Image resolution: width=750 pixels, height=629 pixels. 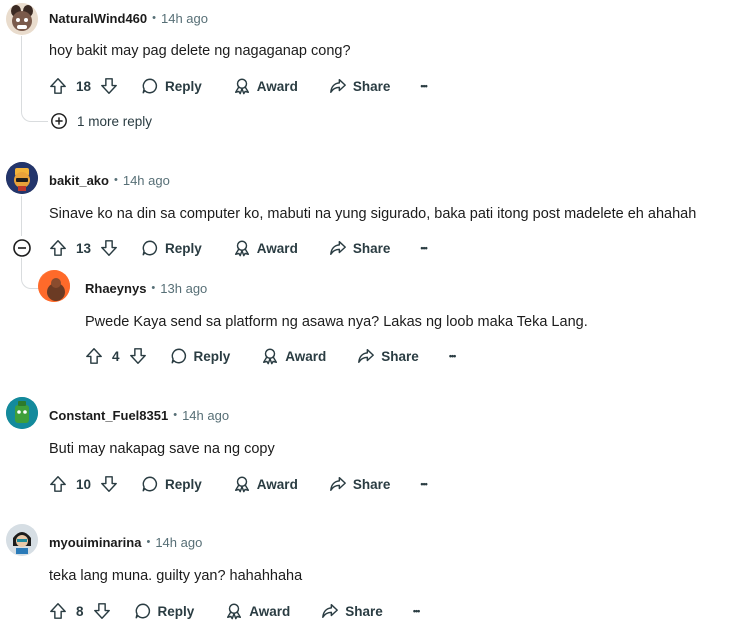 I want to click on comment-text: Buti may nakapag save na ng copy, so click(x=162, y=449).